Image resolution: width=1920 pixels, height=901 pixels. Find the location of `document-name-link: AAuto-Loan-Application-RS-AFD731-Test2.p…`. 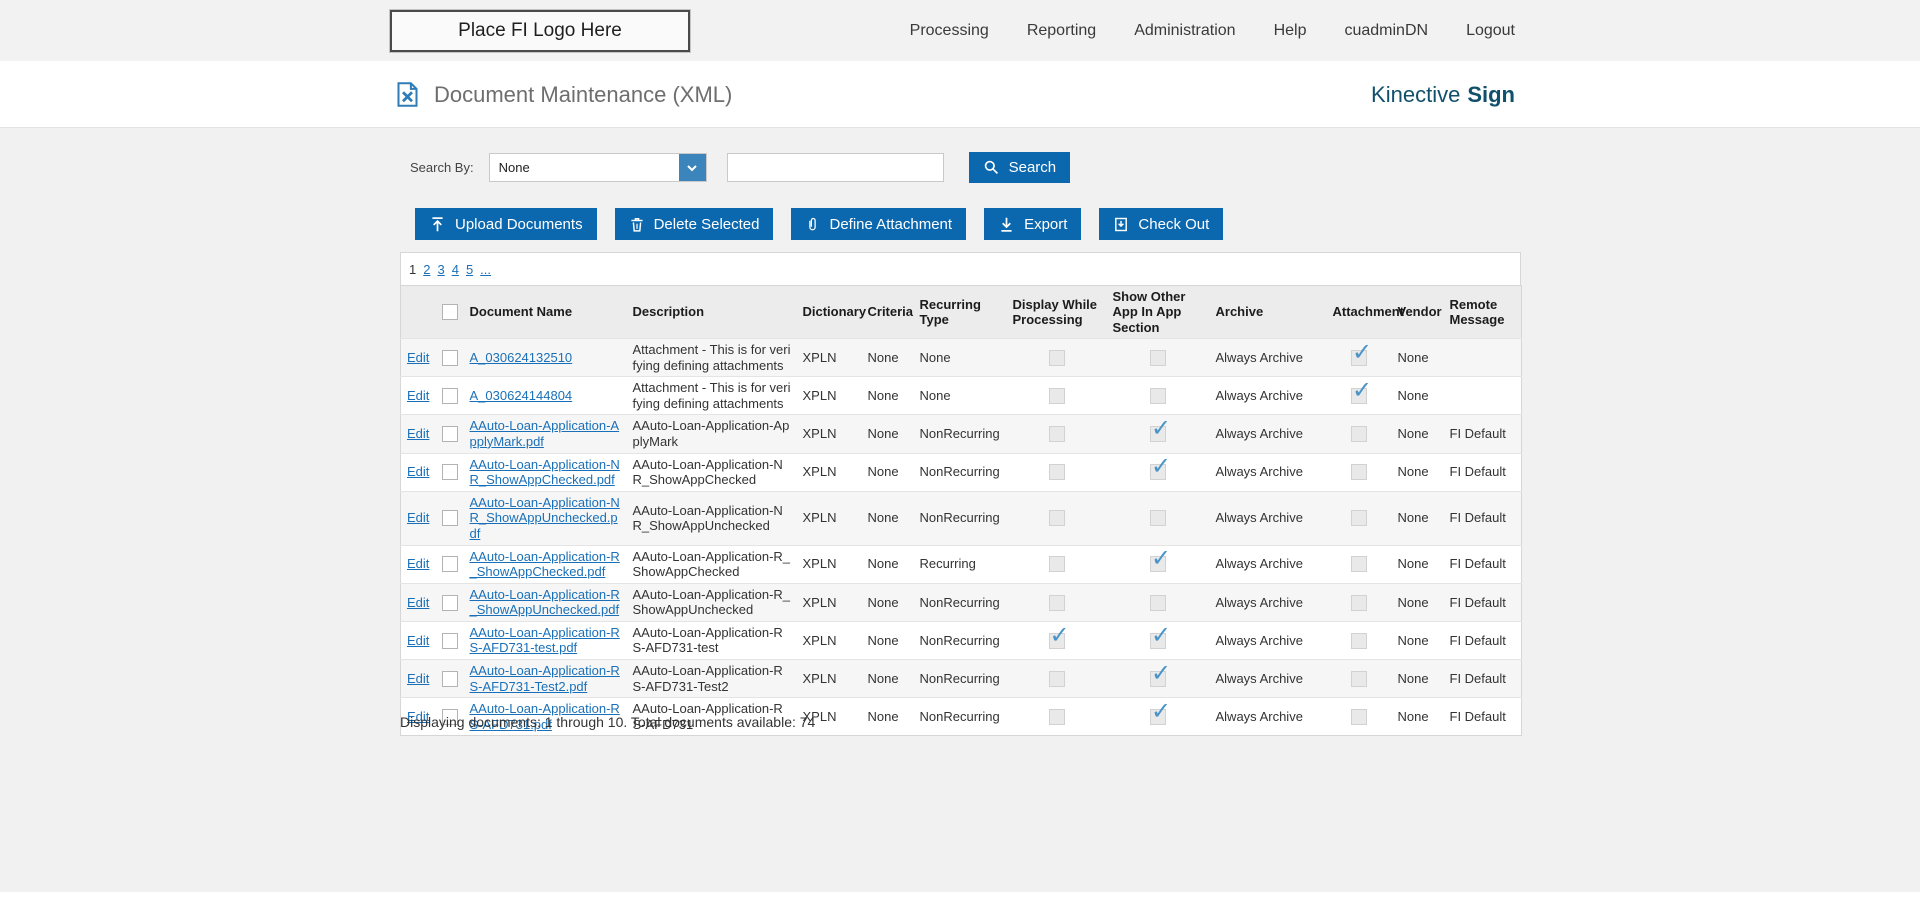

document-name-link: AAuto-Loan-Application-RS-AFD731-Test2.p… is located at coordinates (545, 678).